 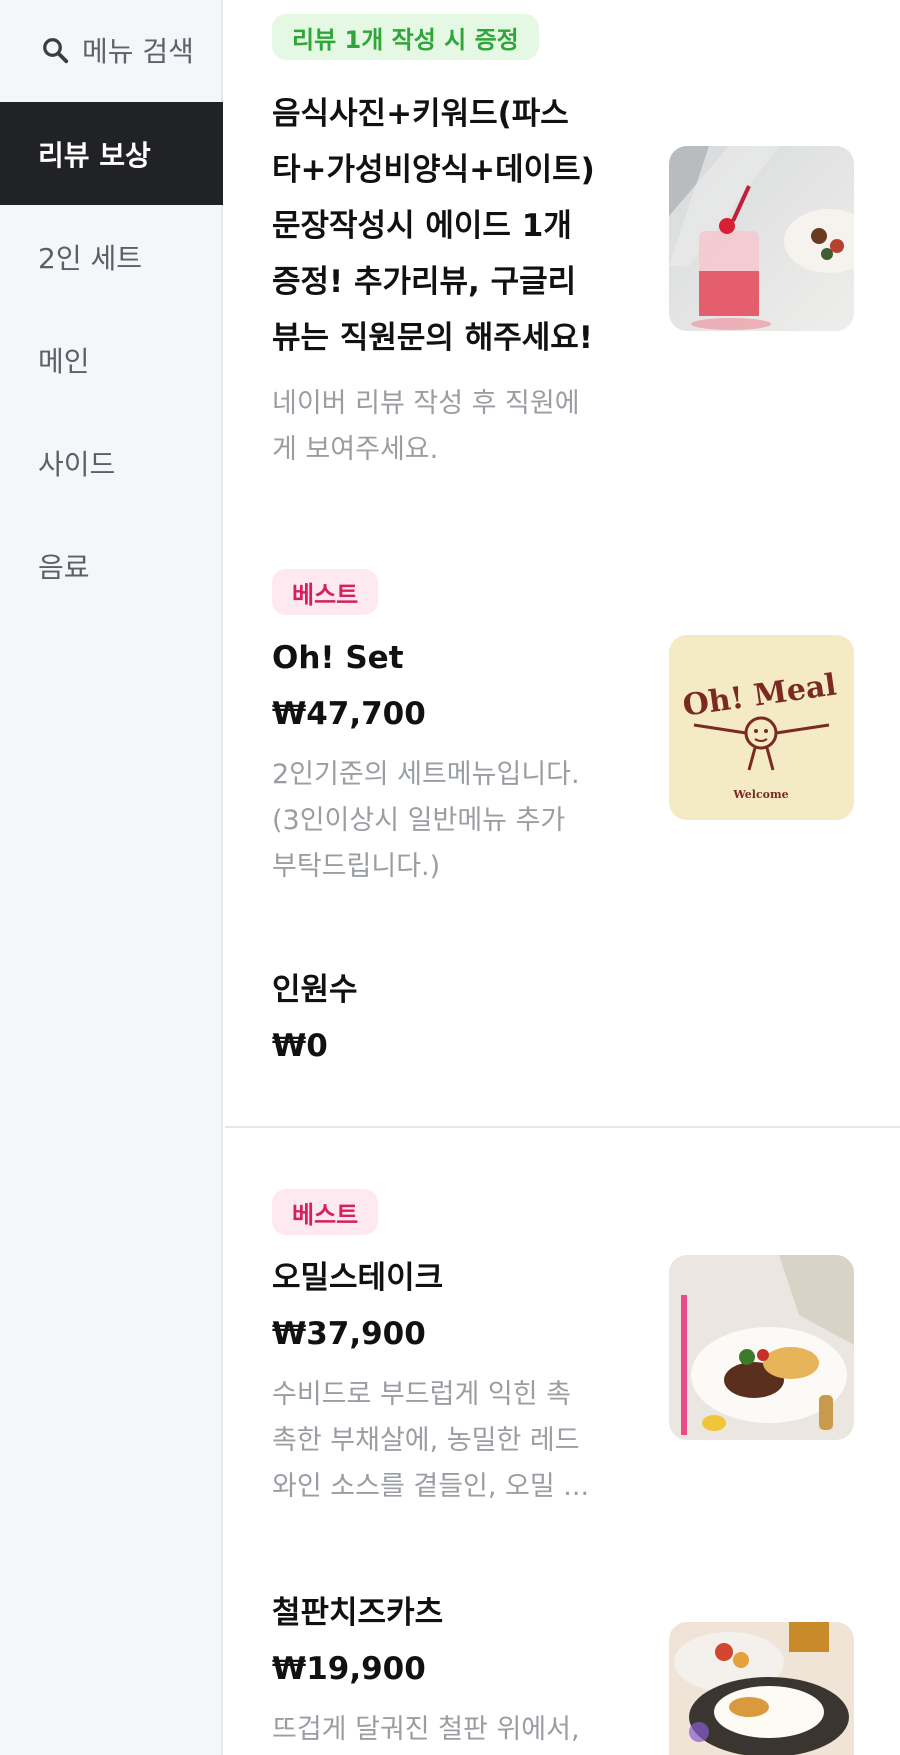 What do you see at coordinates (433, 170) in the screenshot?
I see `title-line: 타+가성비양식+데이트)` at bounding box center [433, 170].